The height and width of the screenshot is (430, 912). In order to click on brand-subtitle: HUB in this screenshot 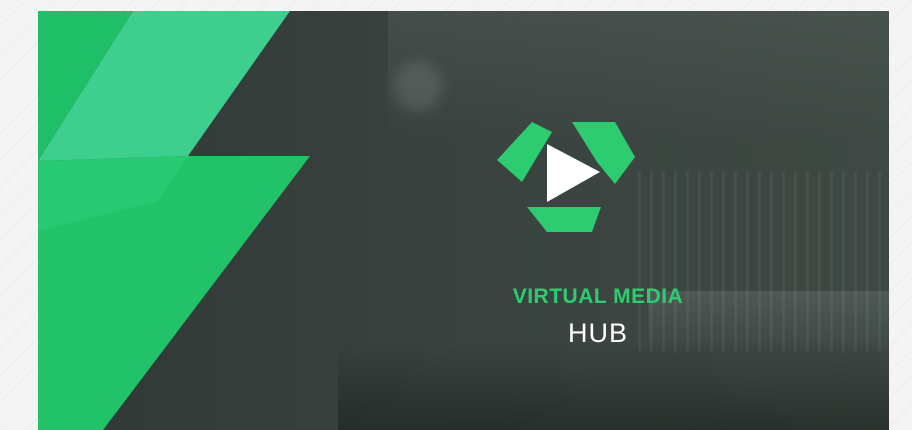, I will do `click(597, 333)`.